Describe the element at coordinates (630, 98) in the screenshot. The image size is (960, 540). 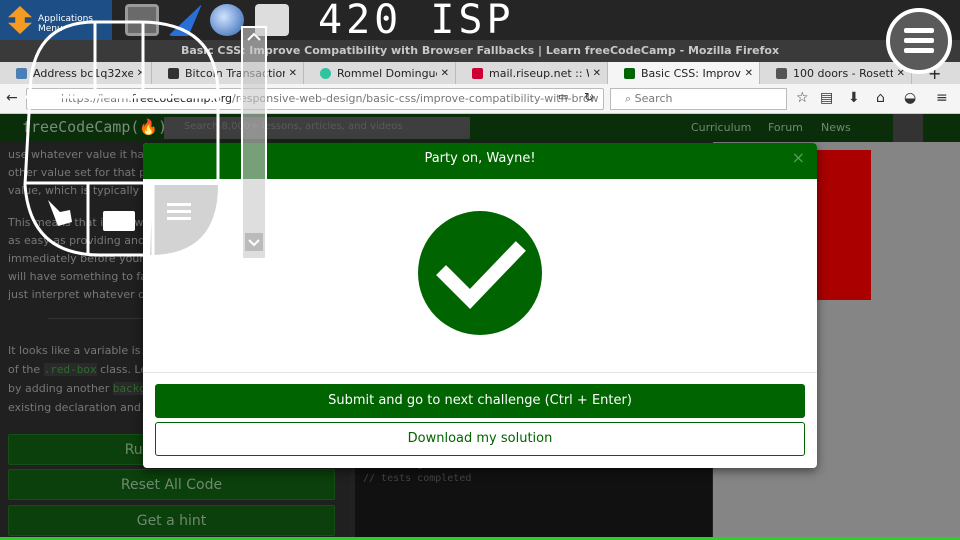
I see `search-icon: ⌕` at that location.